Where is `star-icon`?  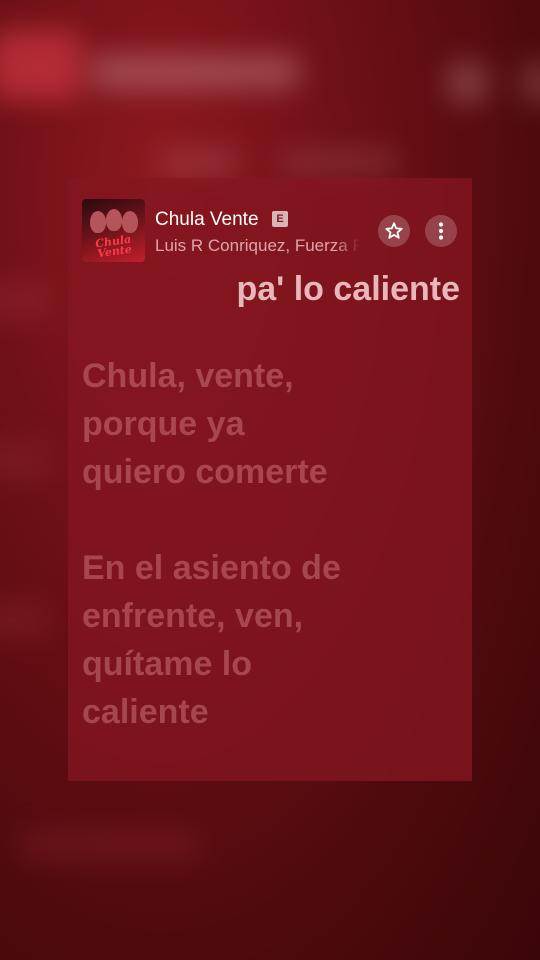
star-icon is located at coordinates (394, 230).